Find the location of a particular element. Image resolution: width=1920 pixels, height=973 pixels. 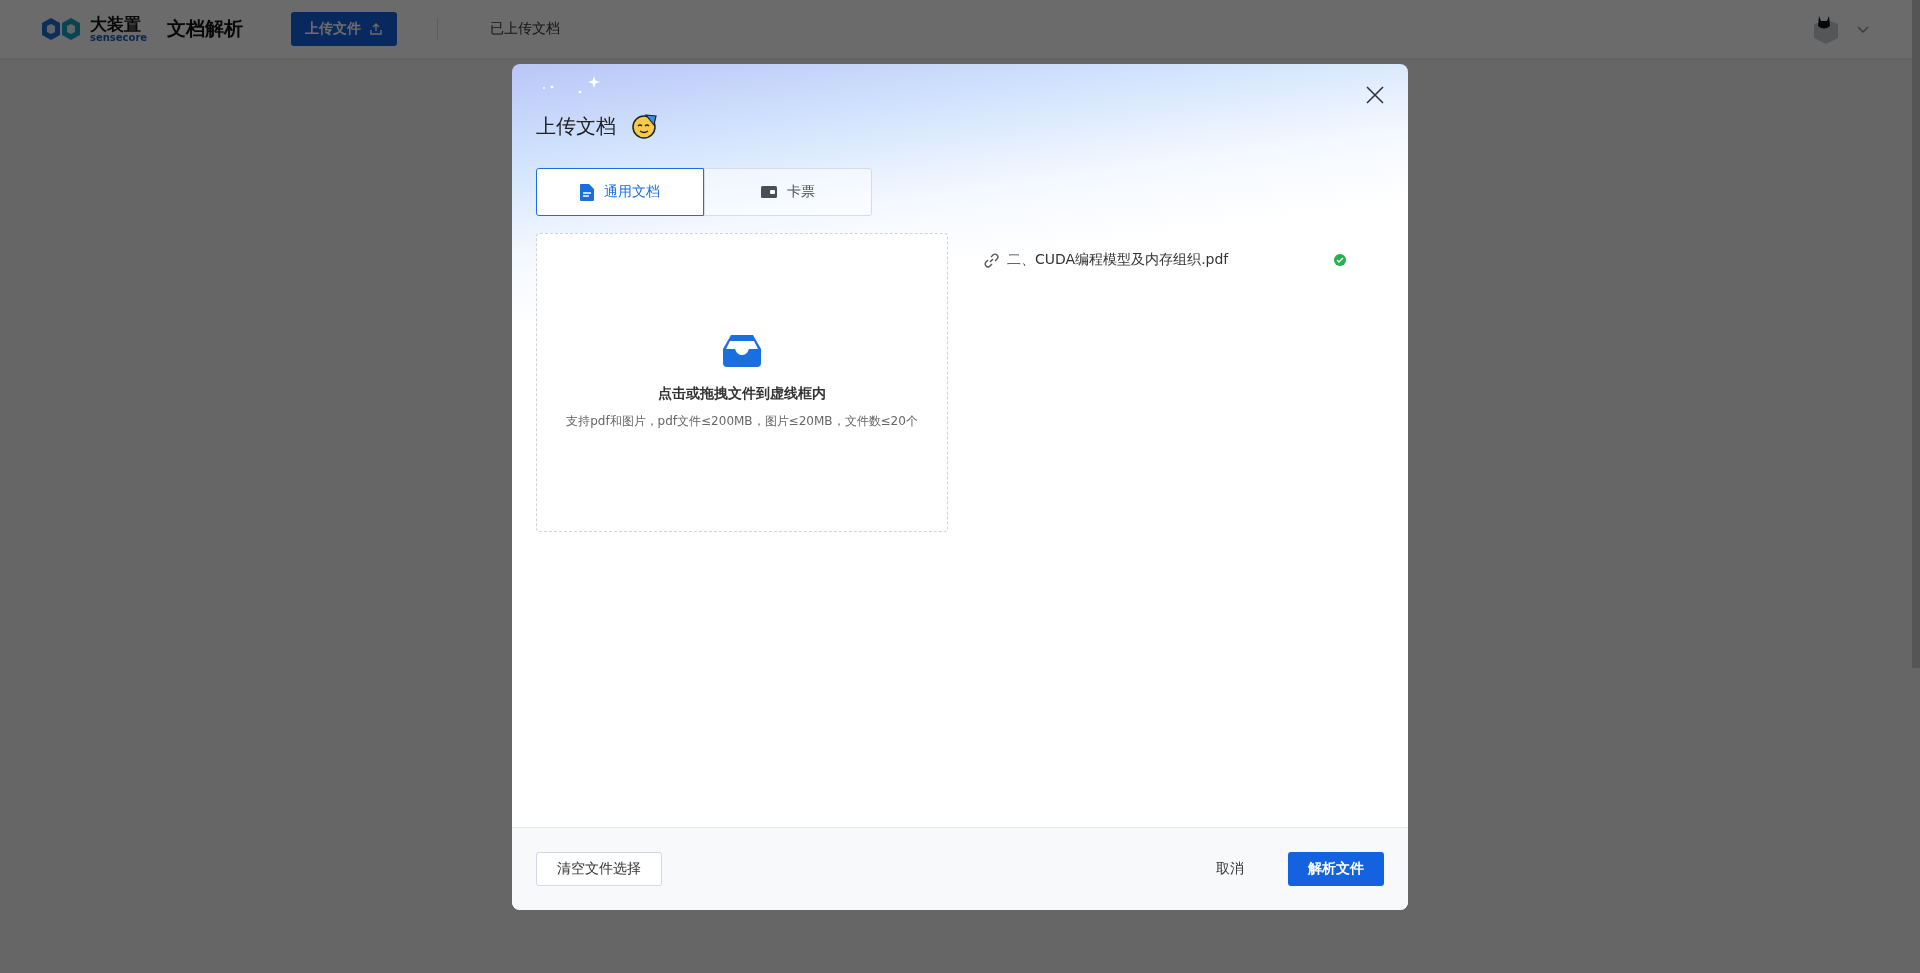

tab: 卡票 is located at coordinates (788, 192).